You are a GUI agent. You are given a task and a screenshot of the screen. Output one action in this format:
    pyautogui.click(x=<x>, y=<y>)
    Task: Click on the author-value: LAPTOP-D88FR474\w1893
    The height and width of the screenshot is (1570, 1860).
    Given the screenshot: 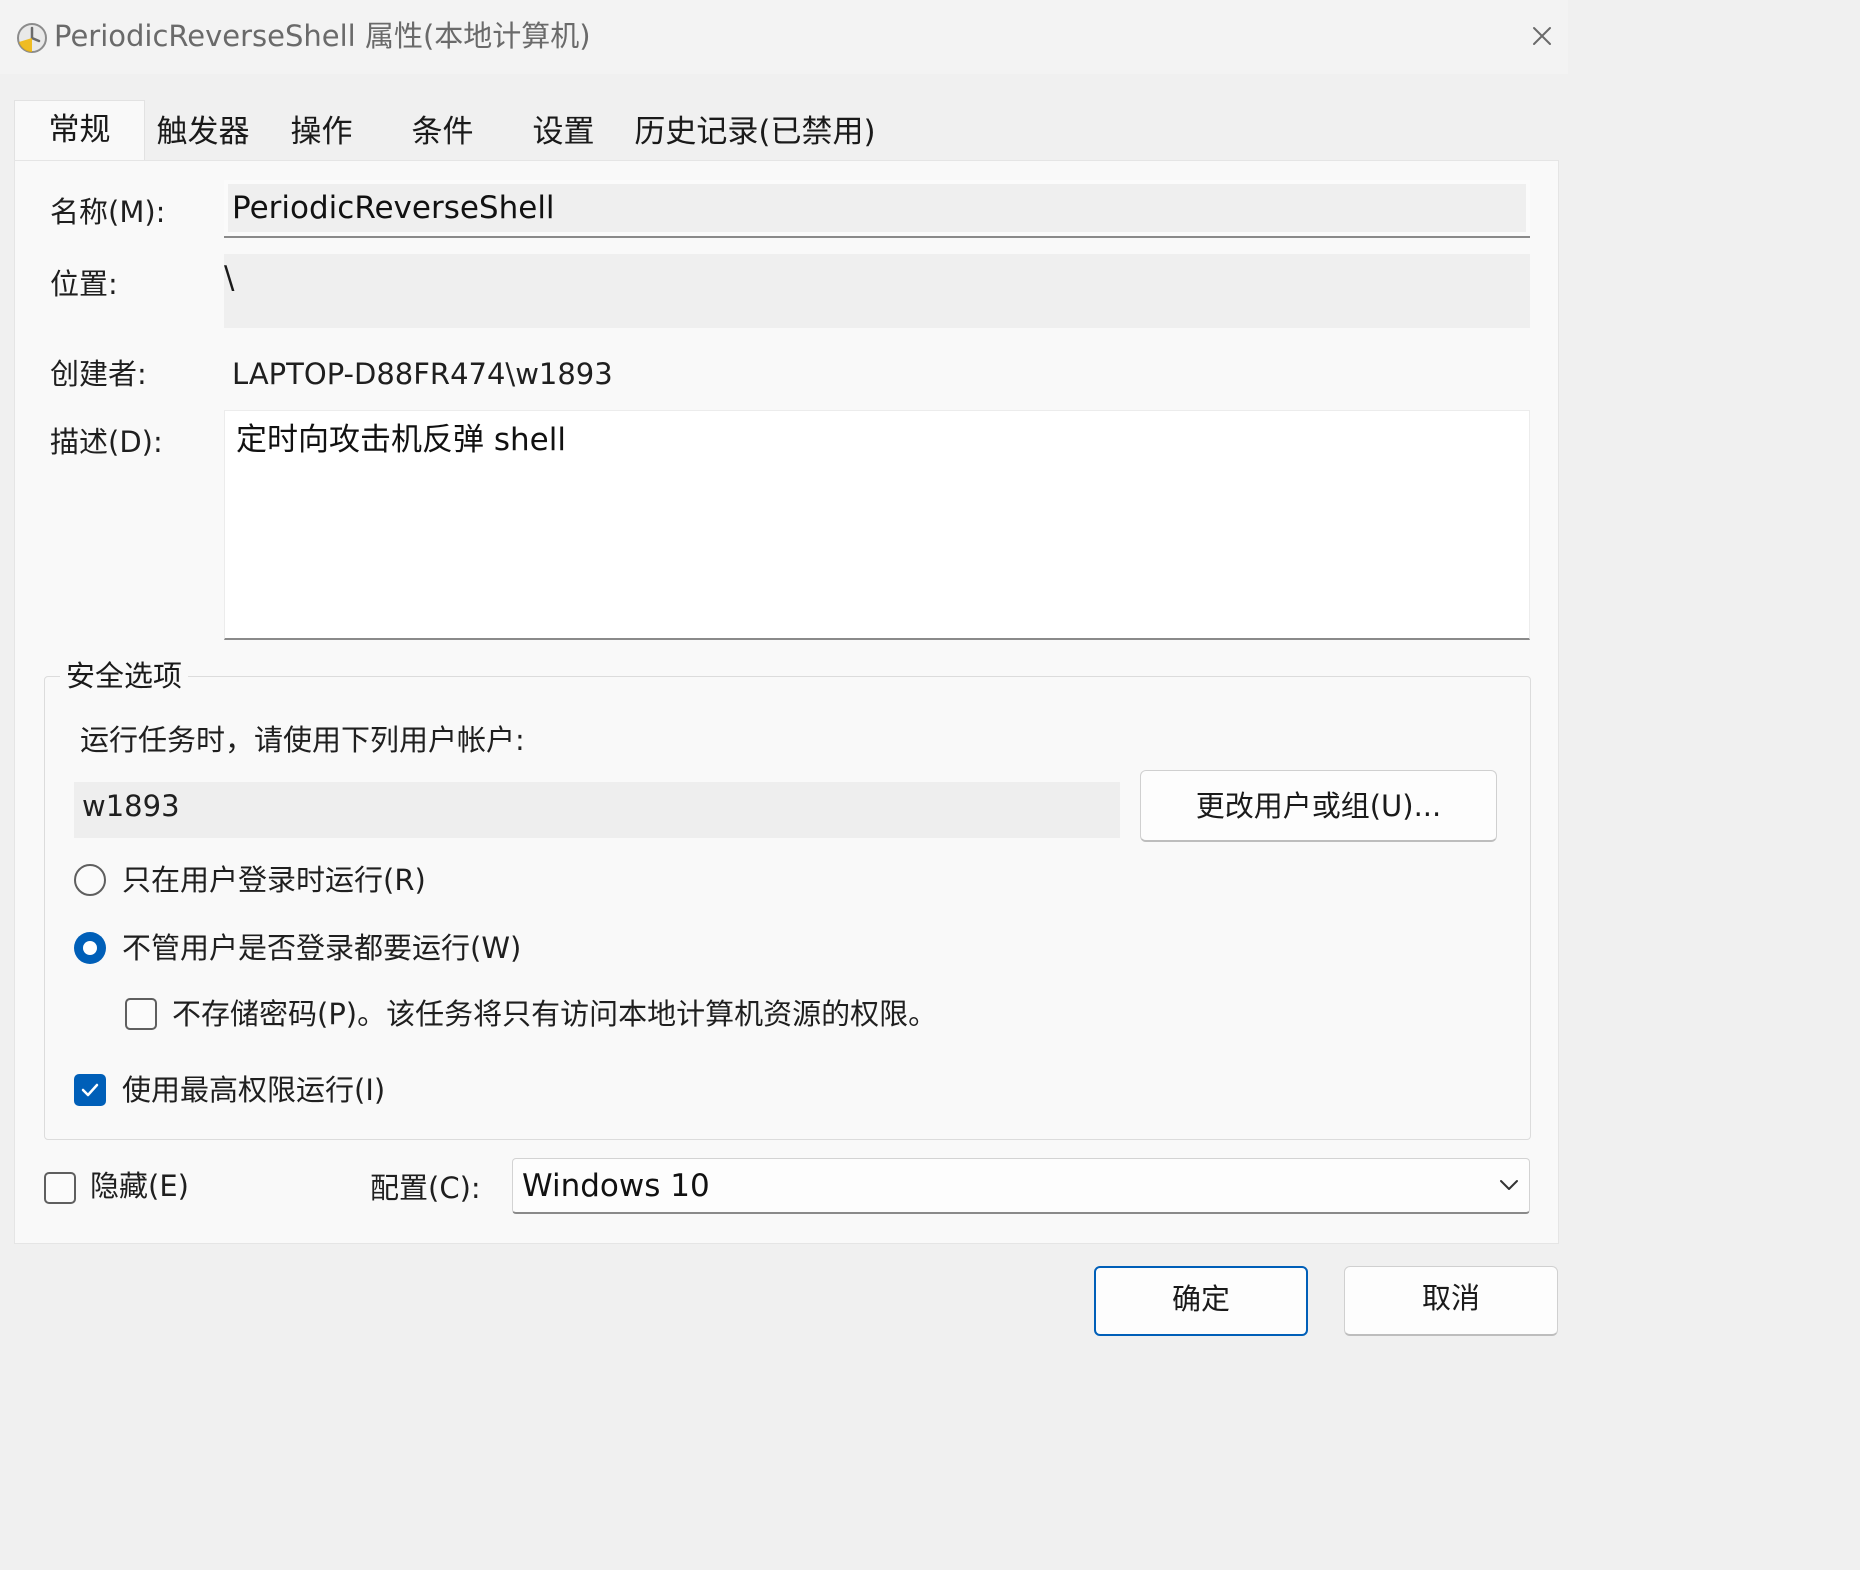 What is the action you would take?
    pyautogui.click(x=422, y=374)
    